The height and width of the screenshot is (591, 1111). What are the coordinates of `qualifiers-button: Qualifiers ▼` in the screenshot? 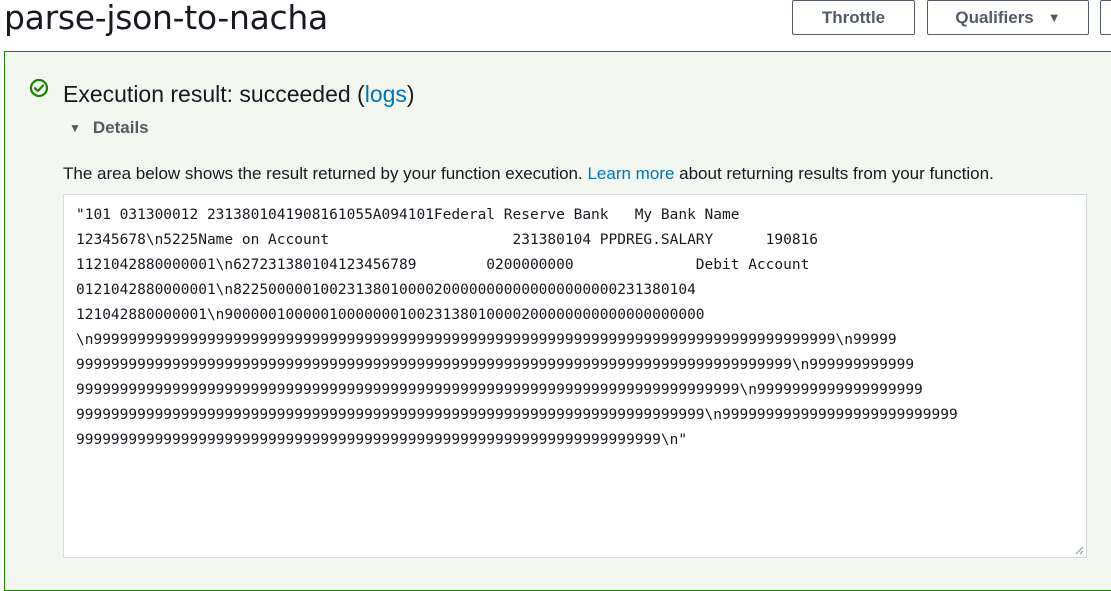 It's located at (1008, 17).